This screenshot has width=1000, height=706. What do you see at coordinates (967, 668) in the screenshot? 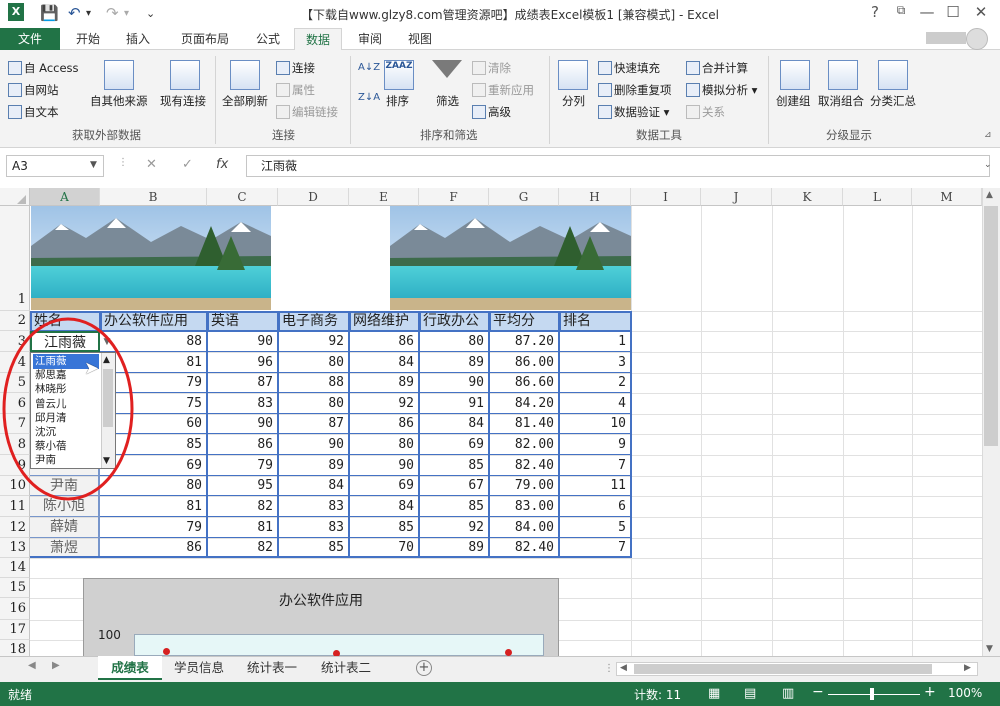
I see `scroll-right-icon: ▶` at bounding box center [967, 668].